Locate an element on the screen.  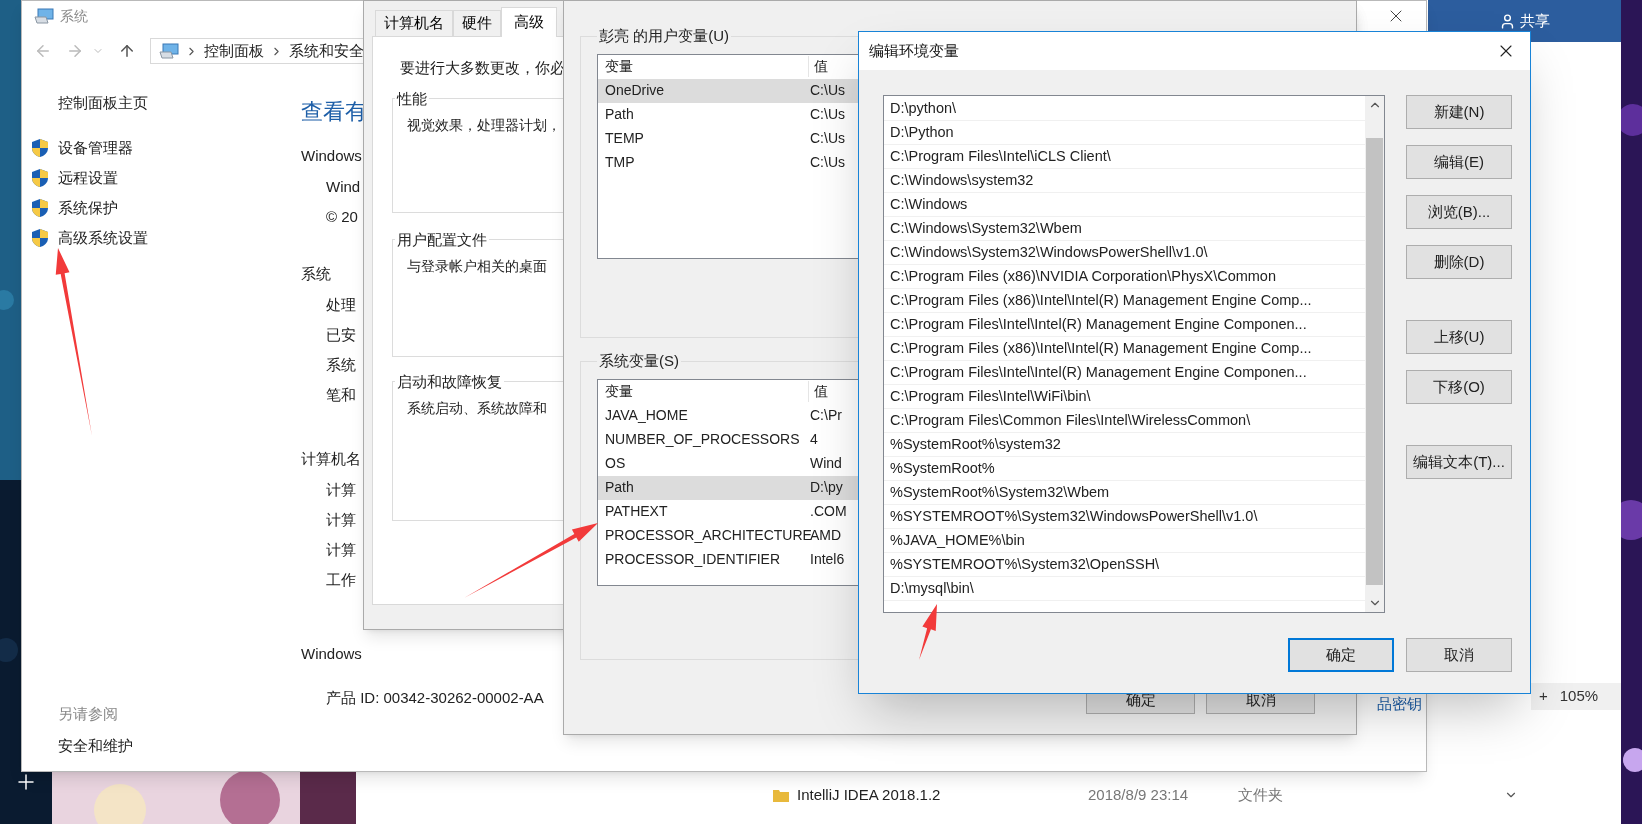
section-text: 已安 is located at coordinates (340, 335).